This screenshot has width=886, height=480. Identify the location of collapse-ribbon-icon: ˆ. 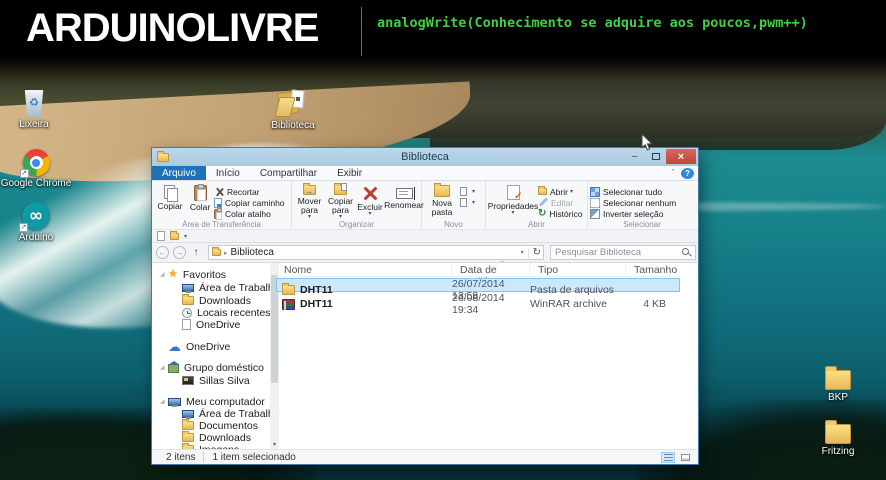
(673, 173).